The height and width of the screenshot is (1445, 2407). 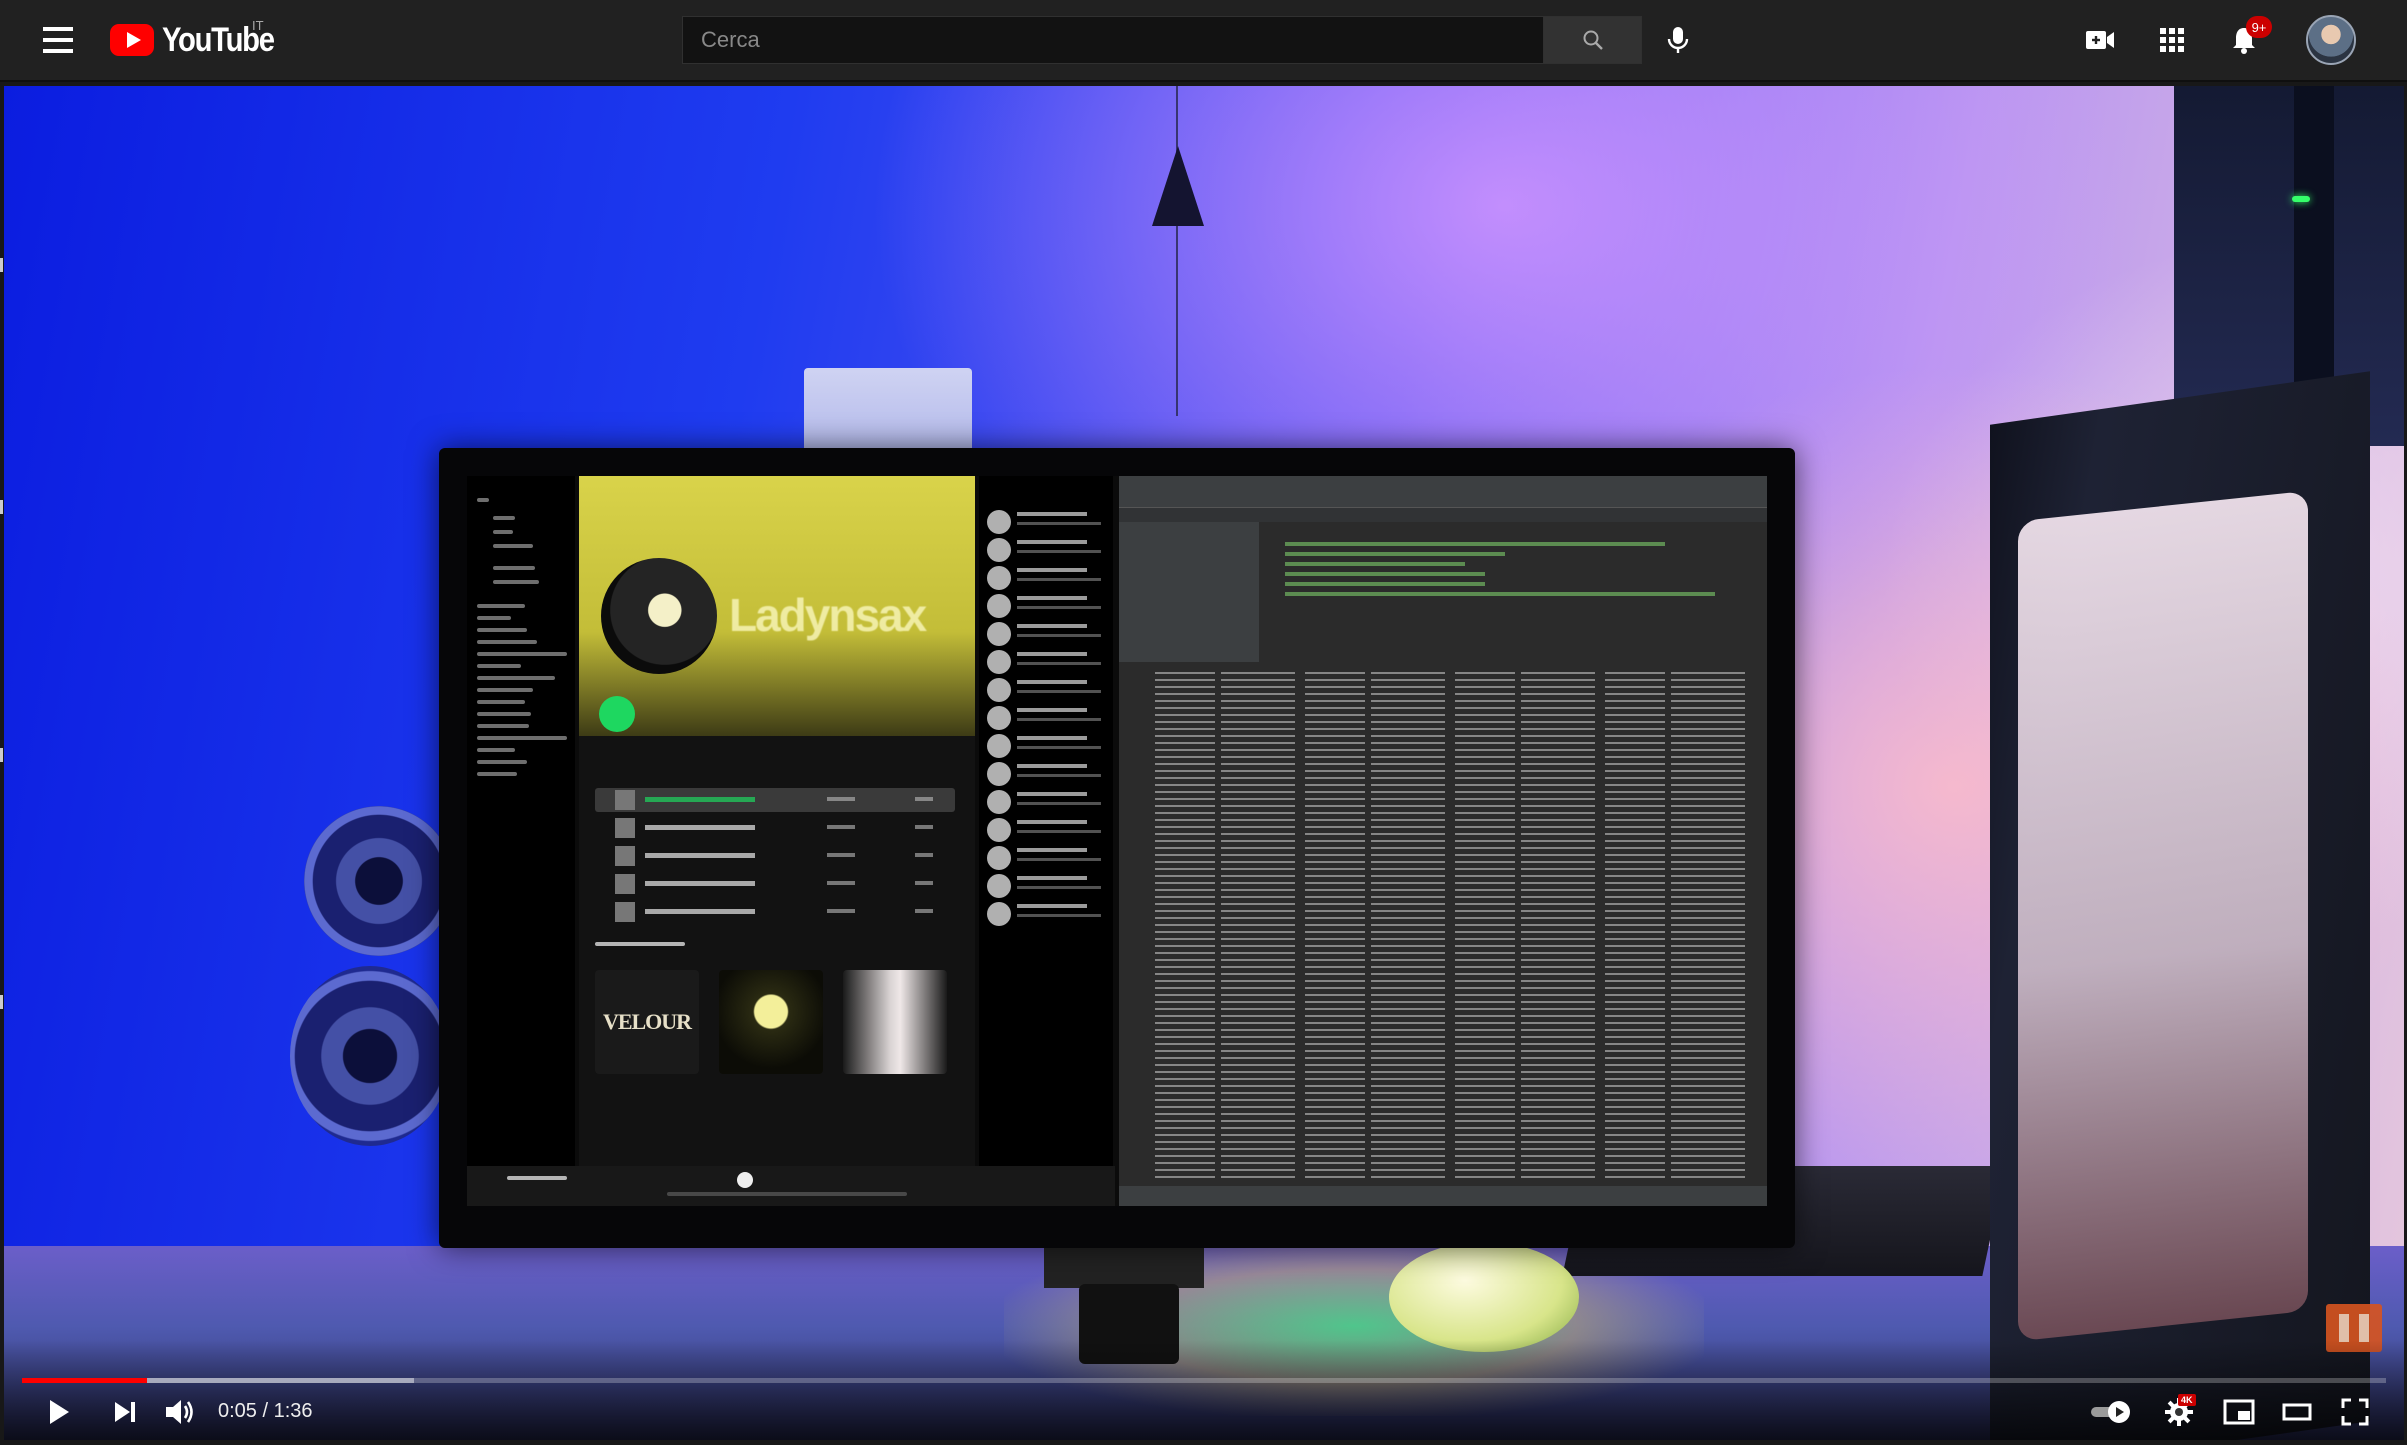 What do you see at coordinates (2247, 39) in the screenshot?
I see `notifications-button: 9+` at bounding box center [2247, 39].